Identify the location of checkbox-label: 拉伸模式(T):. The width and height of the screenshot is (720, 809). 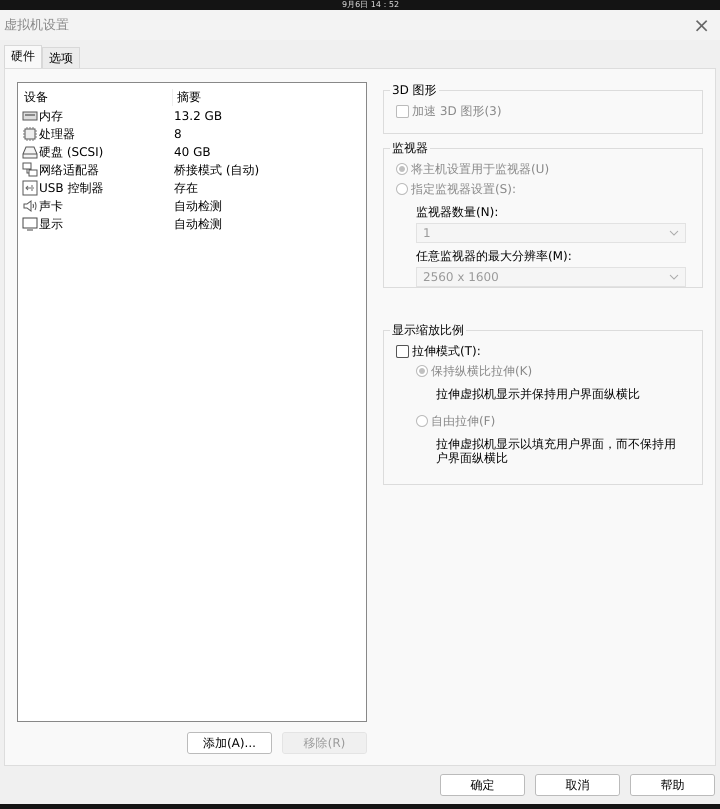
(446, 351).